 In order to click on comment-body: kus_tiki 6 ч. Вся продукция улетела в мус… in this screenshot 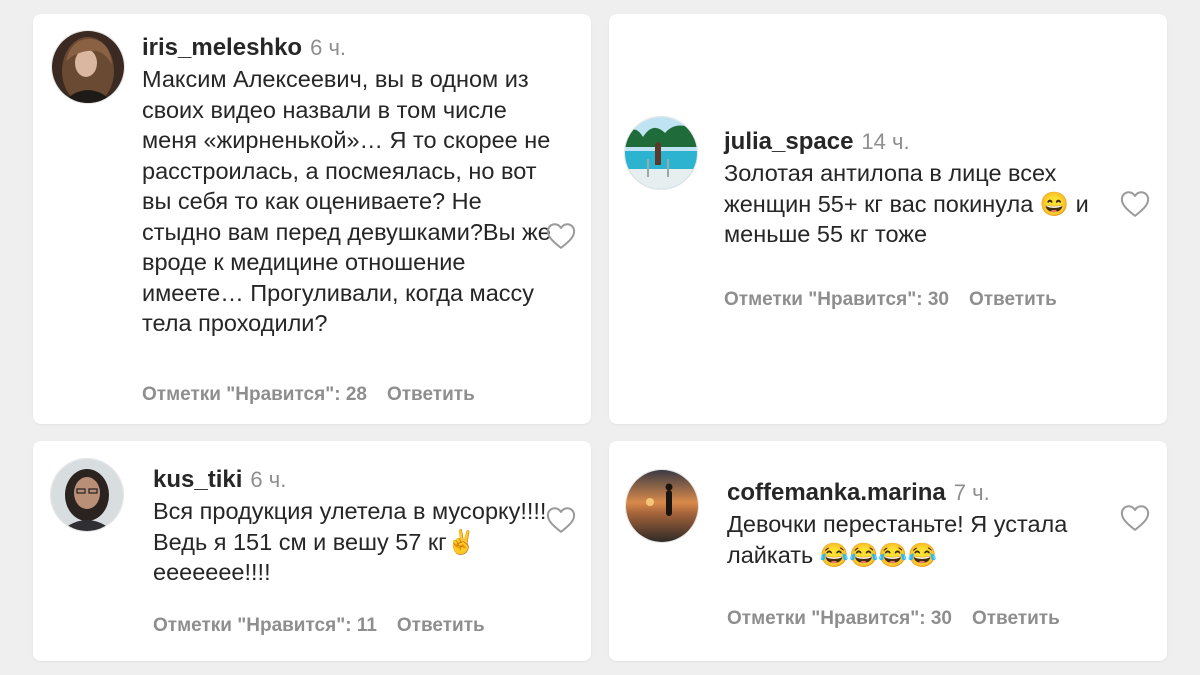, I will do `click(353, 527)`.